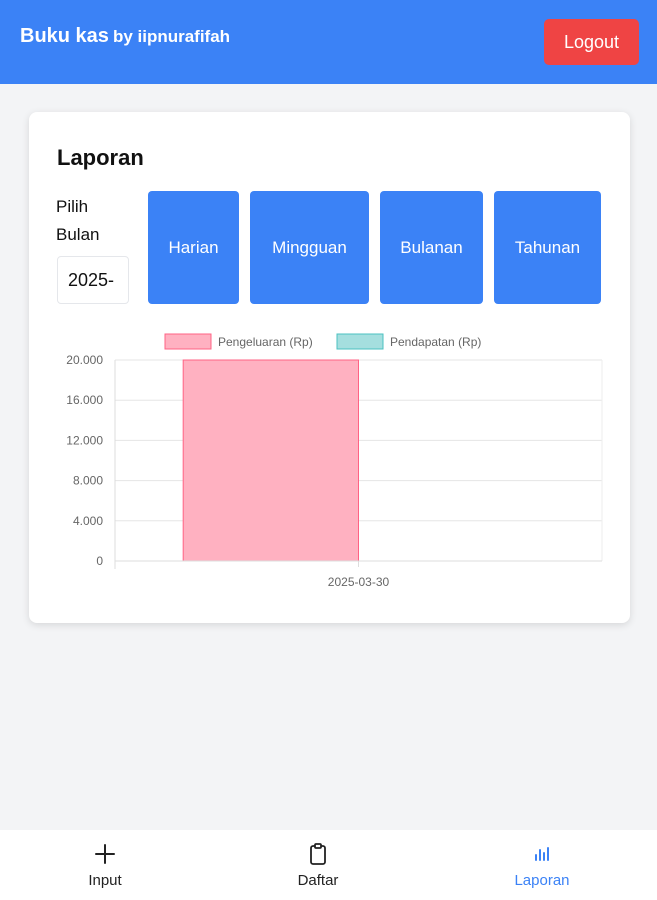  Describe the element at coordinates (99, 561) in the screenshot. I see `y-tick-label: 0` at that location.